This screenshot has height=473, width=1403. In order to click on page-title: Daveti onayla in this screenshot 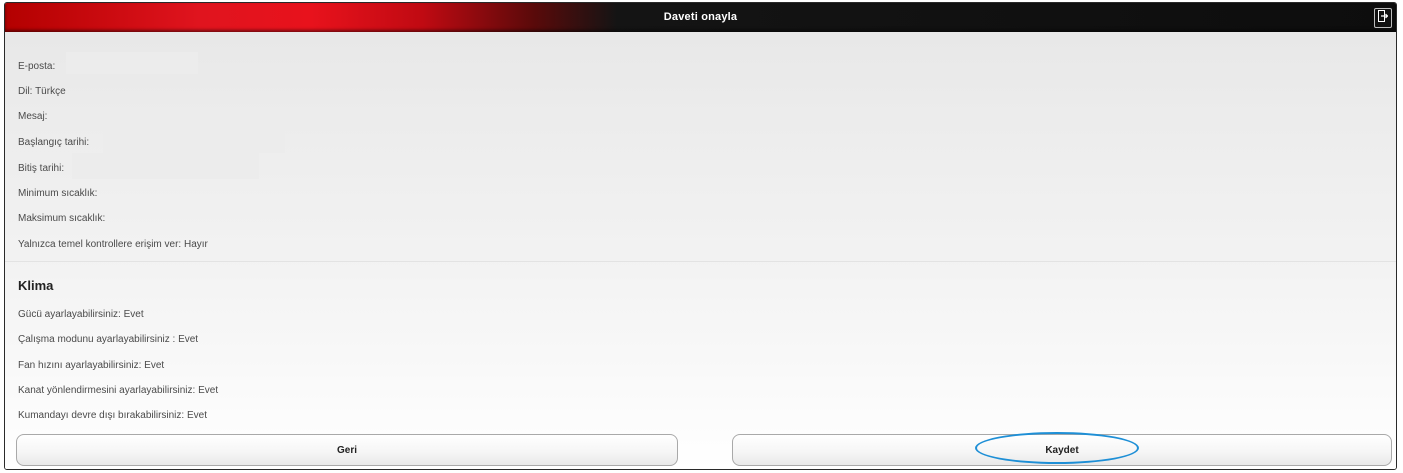, I will do `click(700, 17)`.